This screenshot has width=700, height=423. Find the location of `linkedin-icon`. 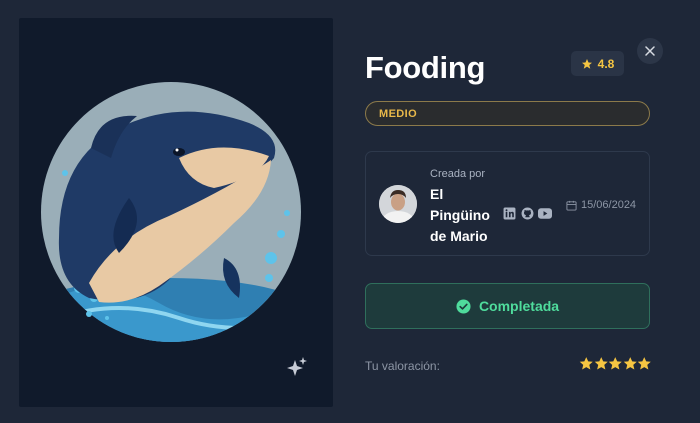

linkedin-icon is located at coordinates (509, 213).